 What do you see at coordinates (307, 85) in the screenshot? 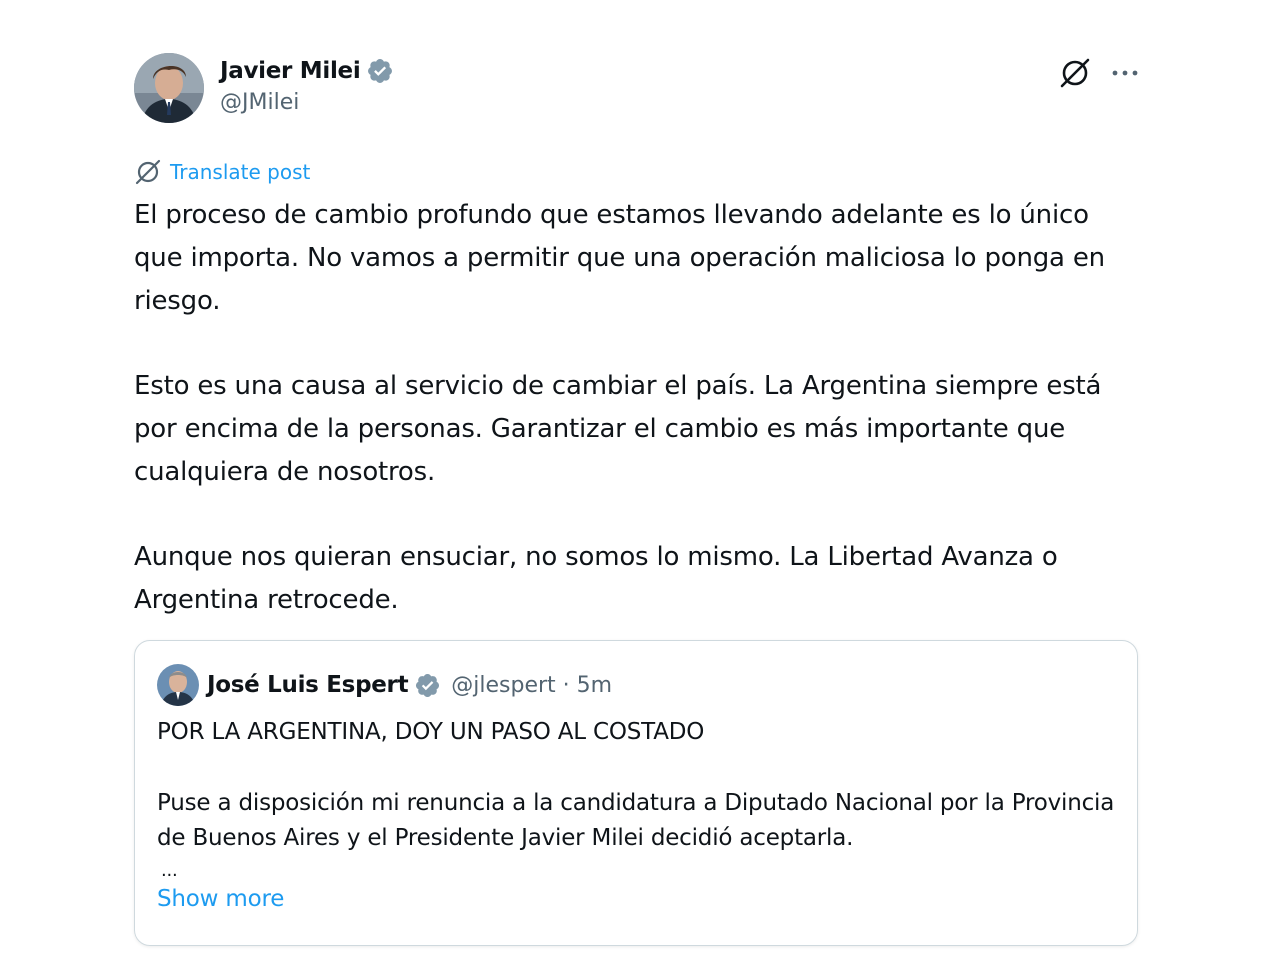
I see `author-info: Javier Milei @JMilei` at bounding box center [307, 85].